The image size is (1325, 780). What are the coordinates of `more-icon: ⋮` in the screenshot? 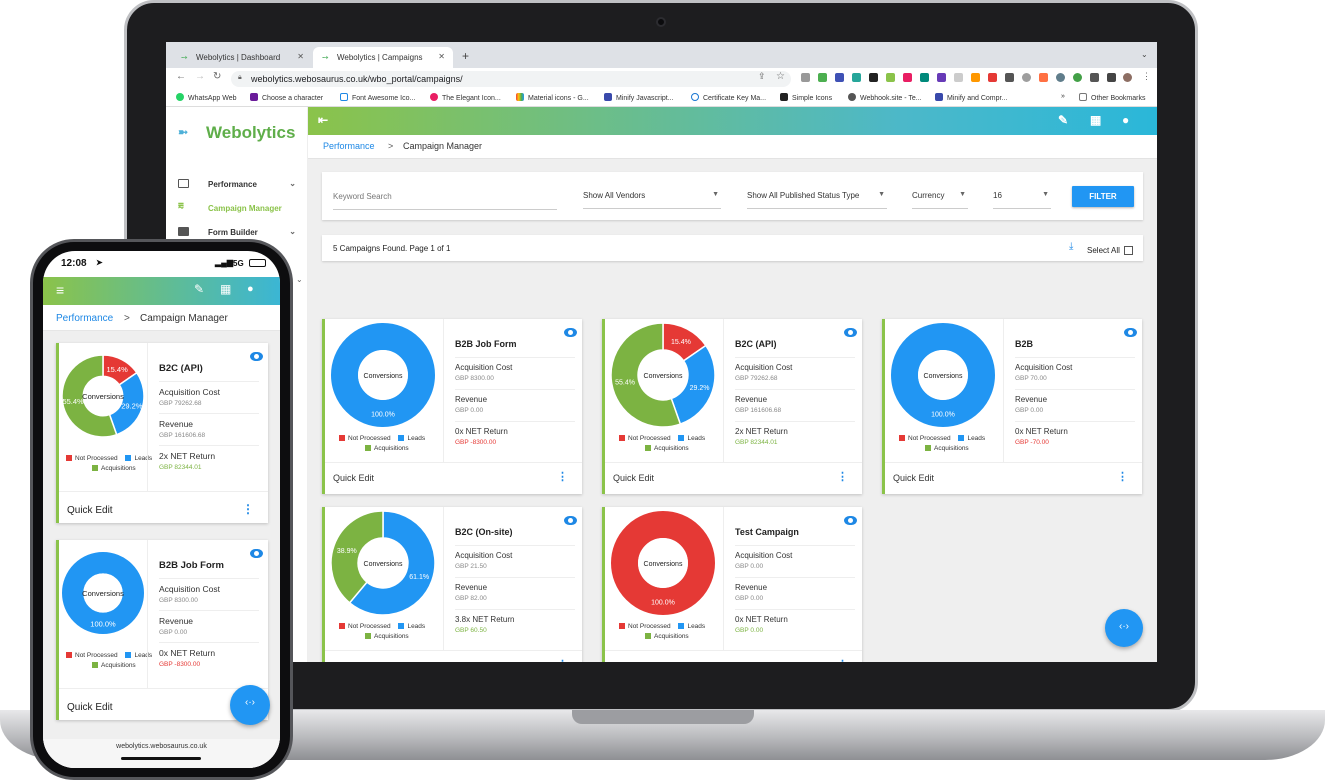 It's located at (1146, 76).